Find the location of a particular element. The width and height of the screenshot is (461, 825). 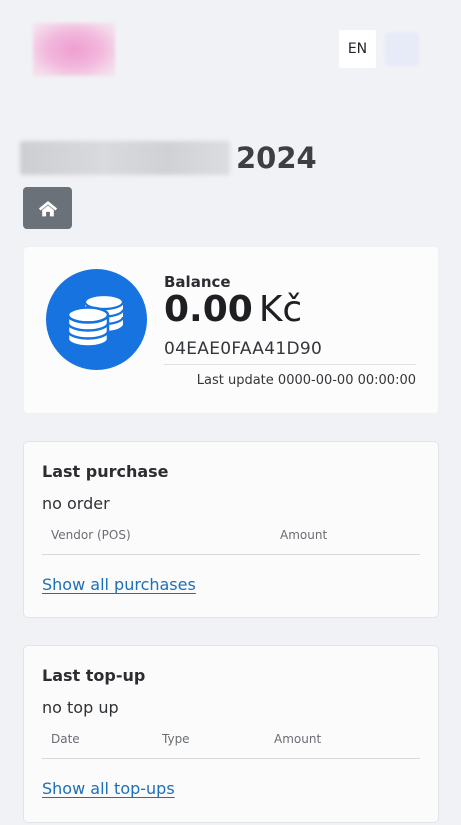

column-header-vendor: Vendor (POS) is located at coordinates (91, 535).